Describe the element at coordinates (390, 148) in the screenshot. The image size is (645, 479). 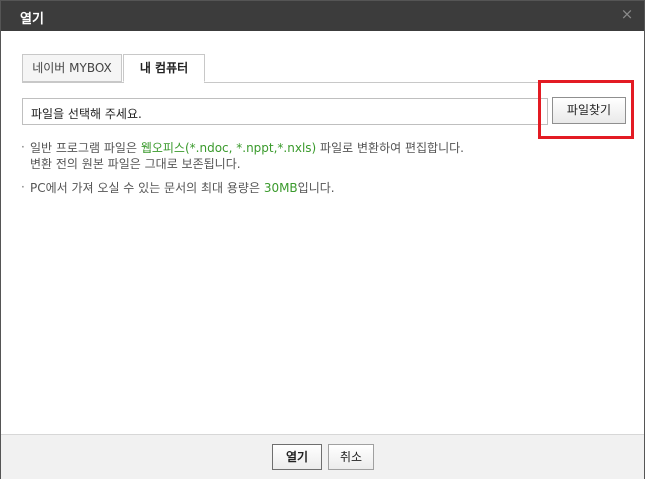
I see `note1-post: 파일로 변환하여 편집합니다.` at that location.